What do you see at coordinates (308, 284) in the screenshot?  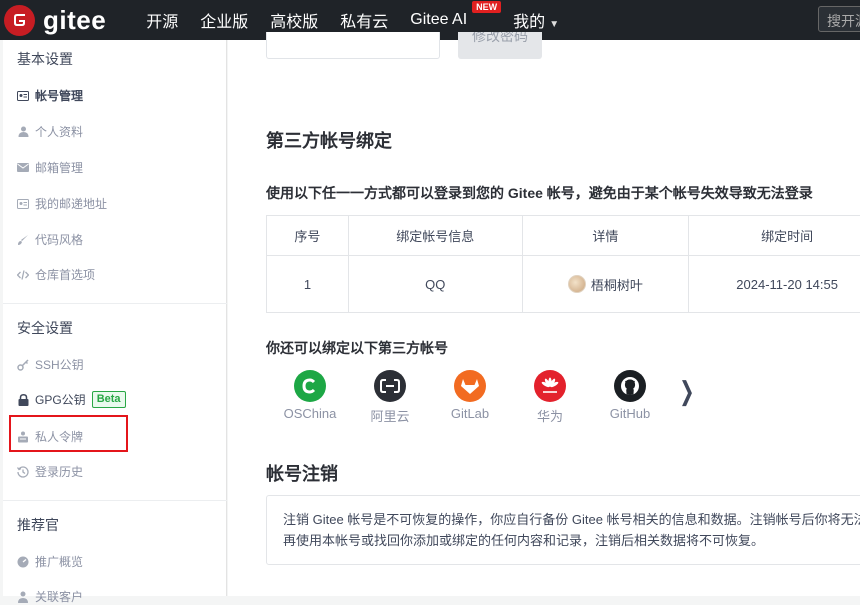 I see `row-index: 1` at bounding box center [308, 284].